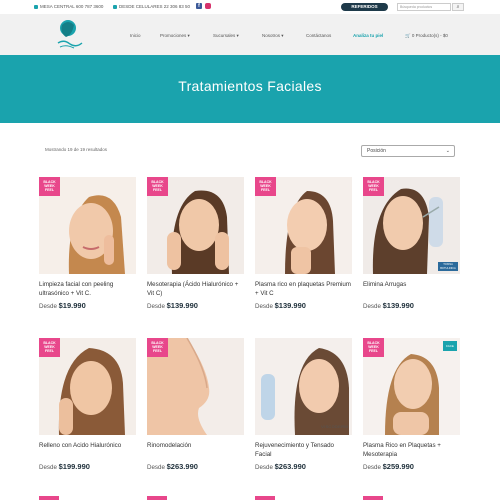  What do you see at coordinates (334, 426) in the screenshot?
I see `viscoderm-label: VISCODERM` at bounding box center [334, 426].